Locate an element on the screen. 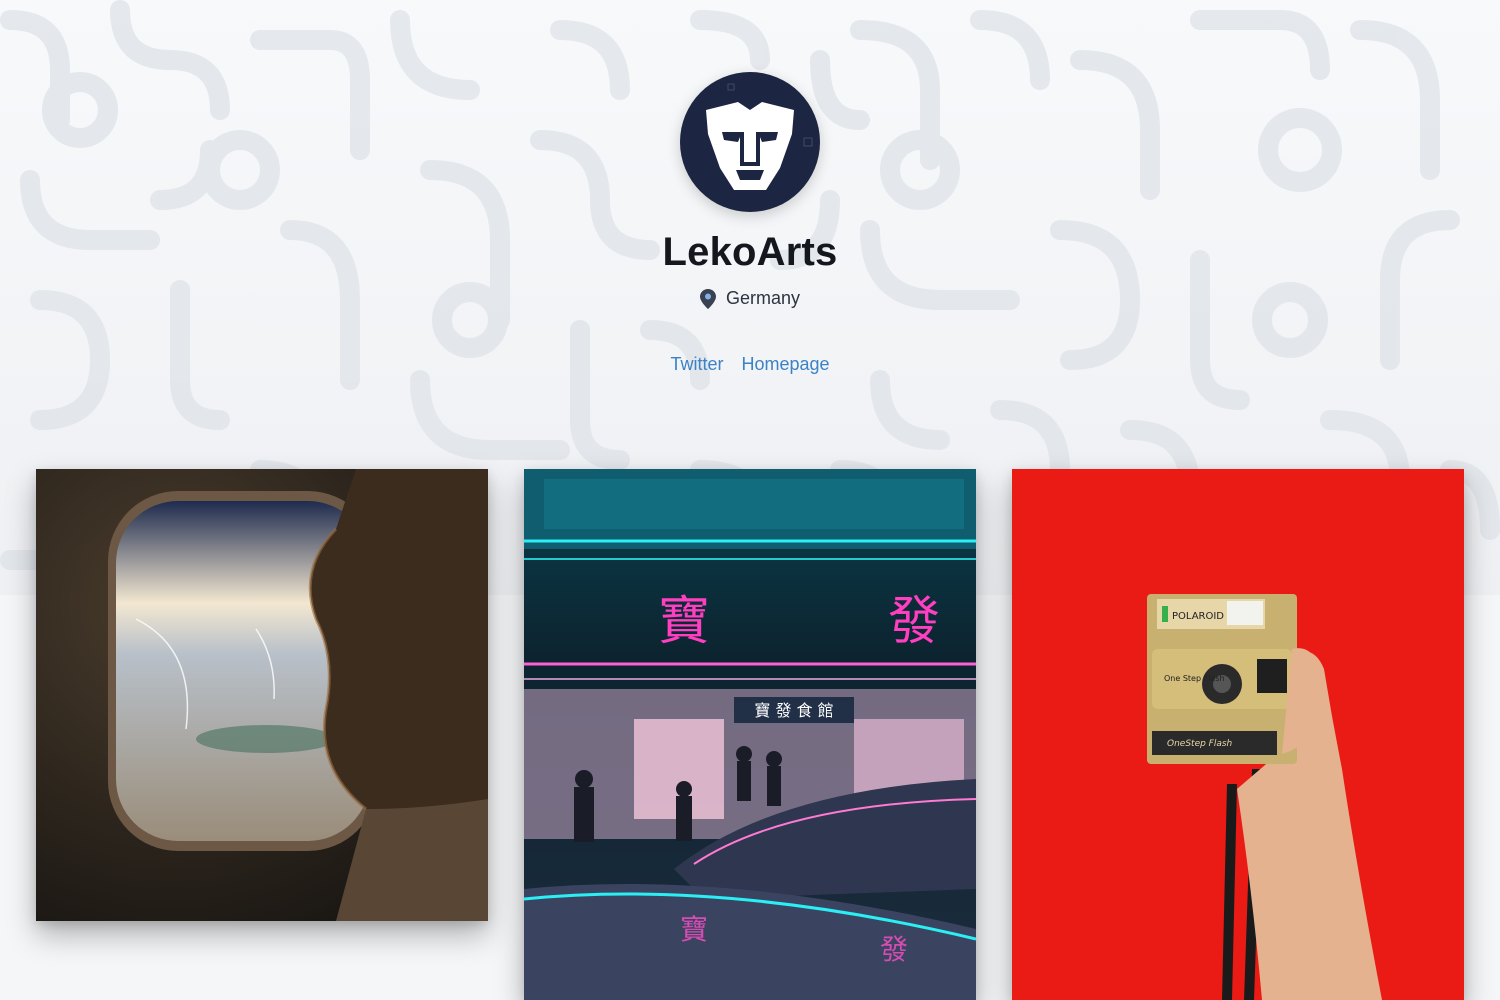 This screenshot has height=1000, width=1500. svg-text: 寶 發 食 館 is located at coordinates (793, 710).